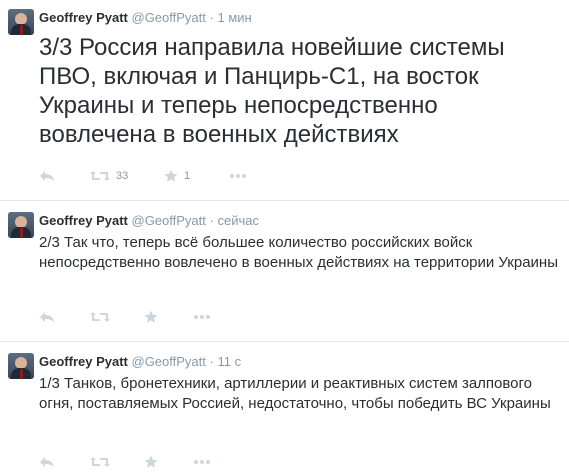 This screenshot has width=569, height=474. What do you see at coordinates (238, 220) in the screenshot?
I see `timestamp: сейчас` at bounding box center [238, 220].